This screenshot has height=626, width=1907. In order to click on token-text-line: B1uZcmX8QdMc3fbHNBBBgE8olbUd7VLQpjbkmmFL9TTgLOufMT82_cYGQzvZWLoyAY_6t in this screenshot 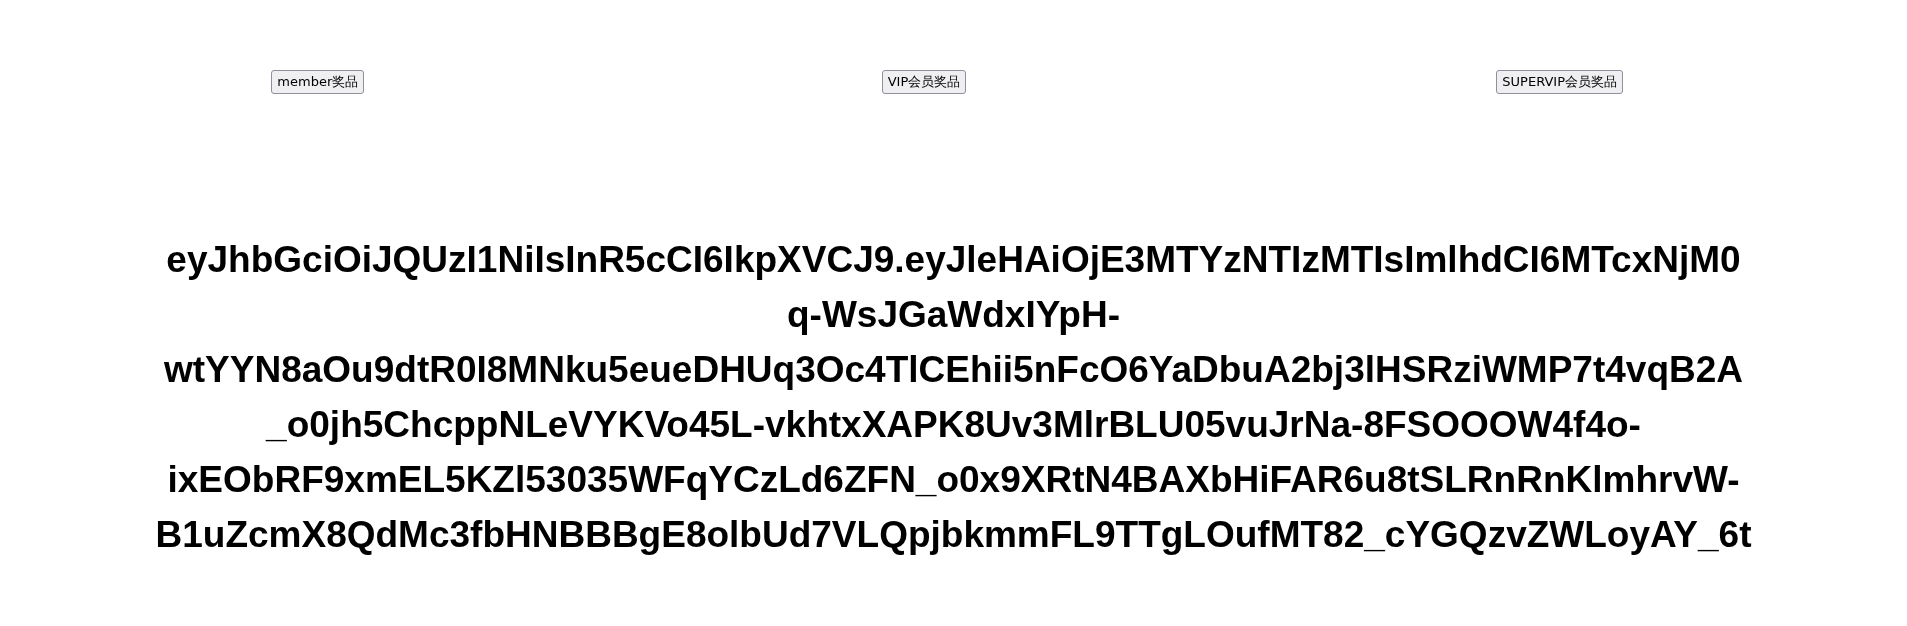, I will do `click(953, 535)`.